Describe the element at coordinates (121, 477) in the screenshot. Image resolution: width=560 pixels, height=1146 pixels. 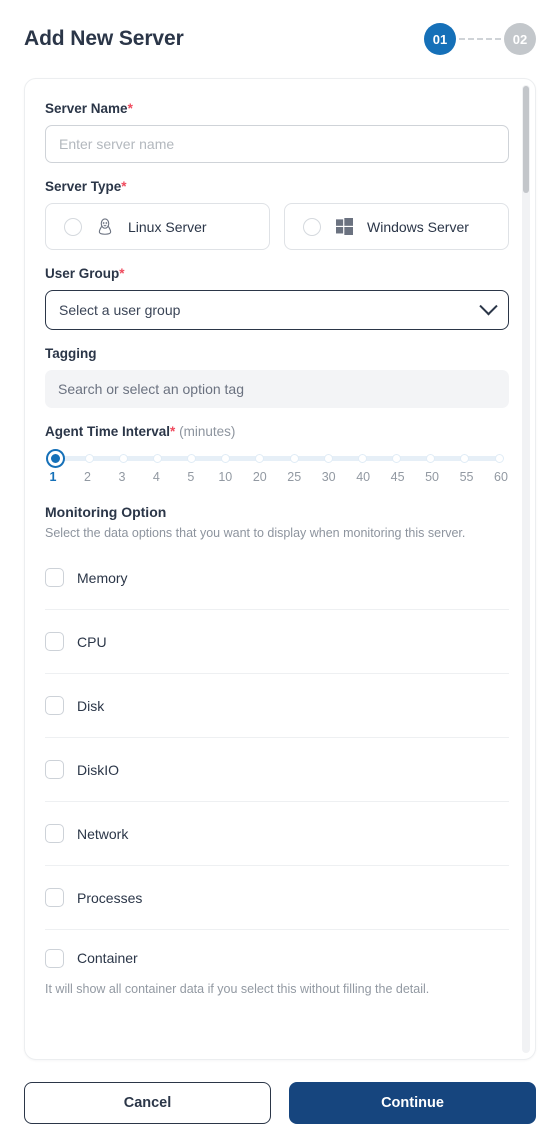
I see `slider-label-3: 3` at that location.